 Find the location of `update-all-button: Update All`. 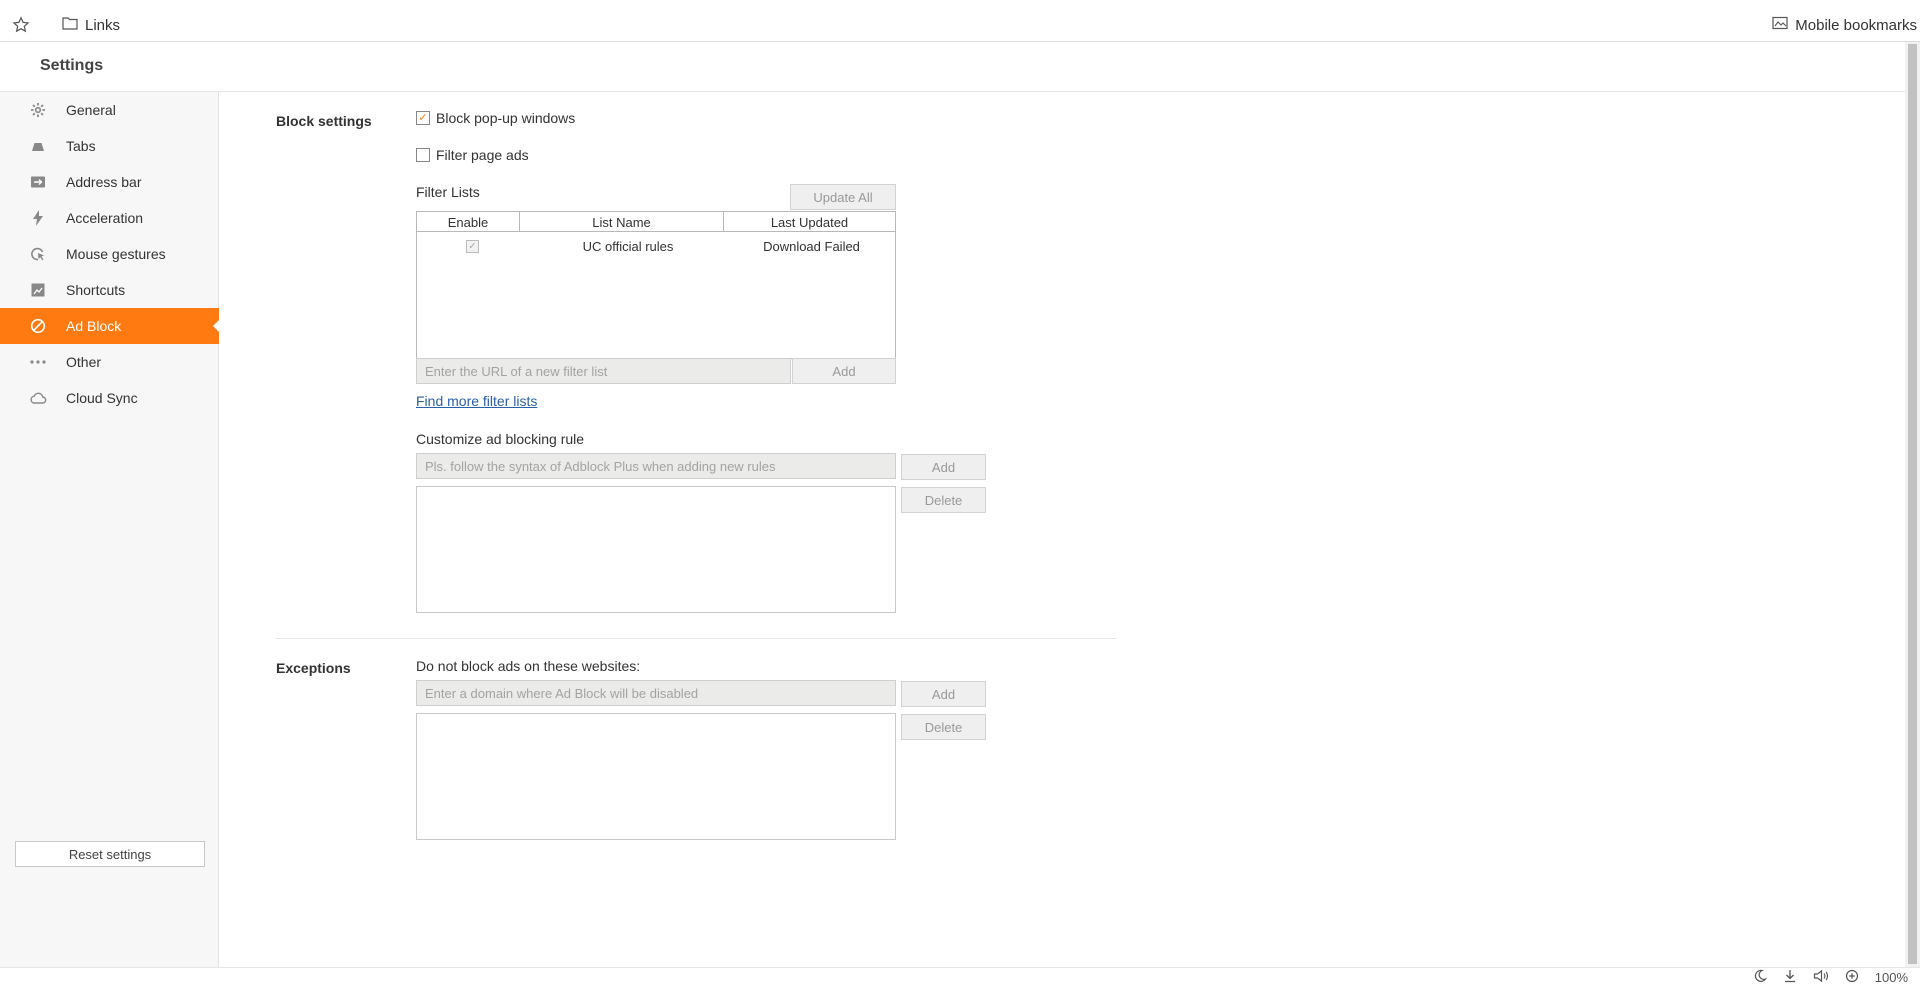

update-all-button: Update All is located at coordinates (843, 197).